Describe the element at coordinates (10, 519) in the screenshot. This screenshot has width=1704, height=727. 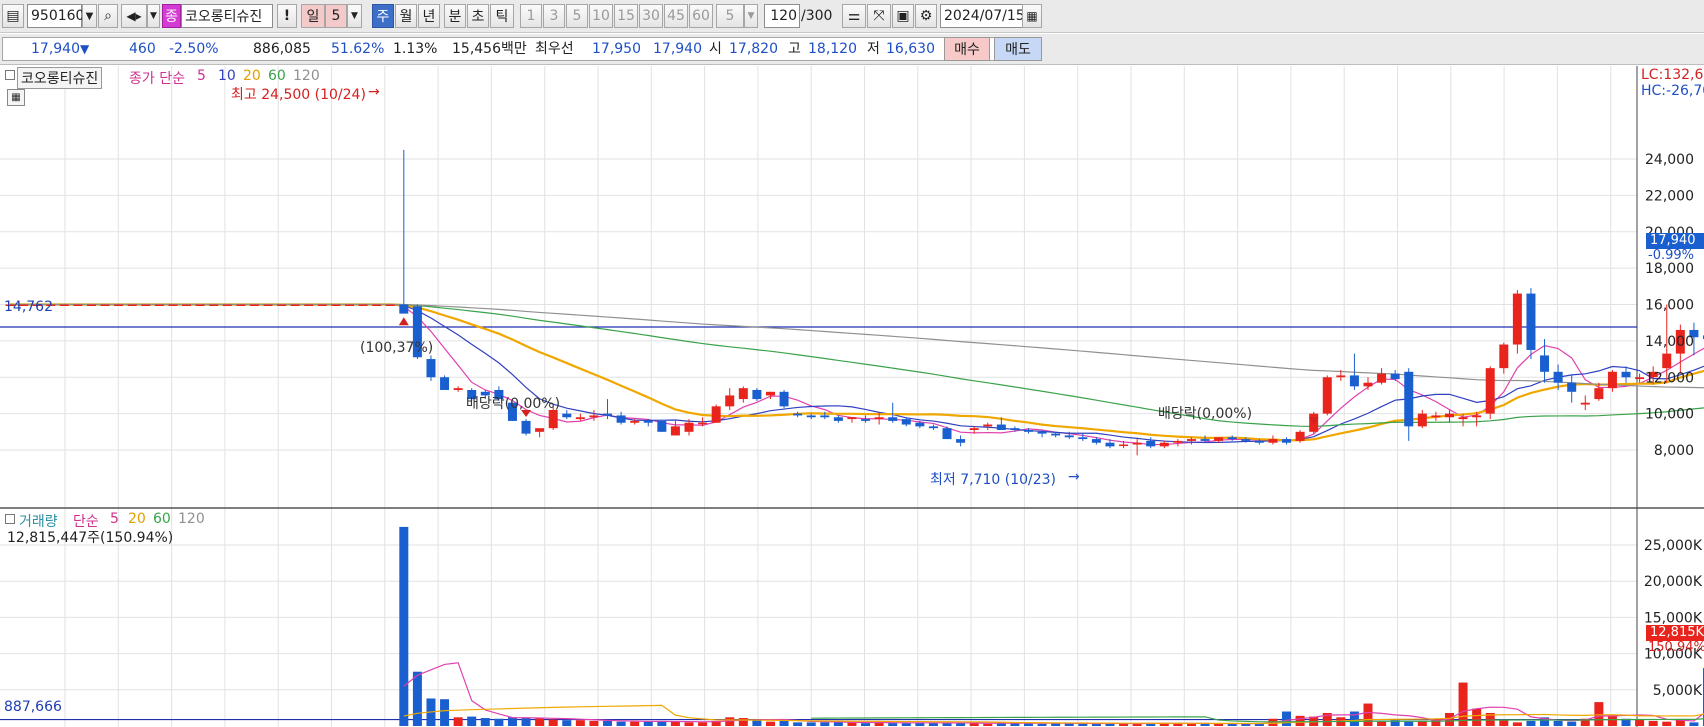
I see `volume-panel-collapse-icon` at that location.